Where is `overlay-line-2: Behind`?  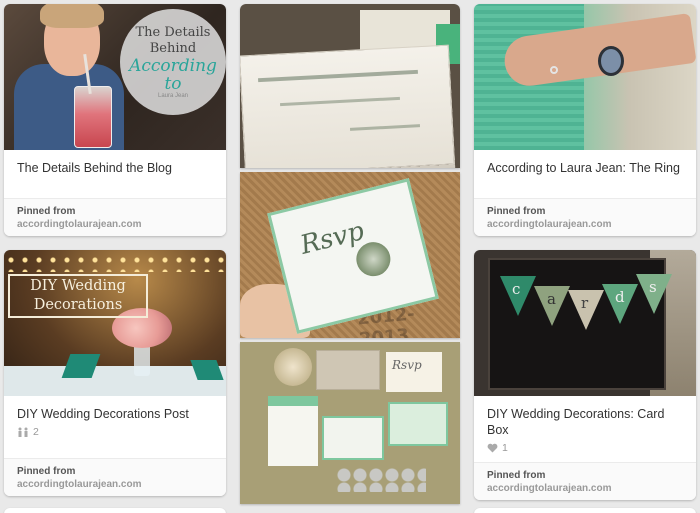 overlay-line-2: Behind is located at coordinates (173, 48).